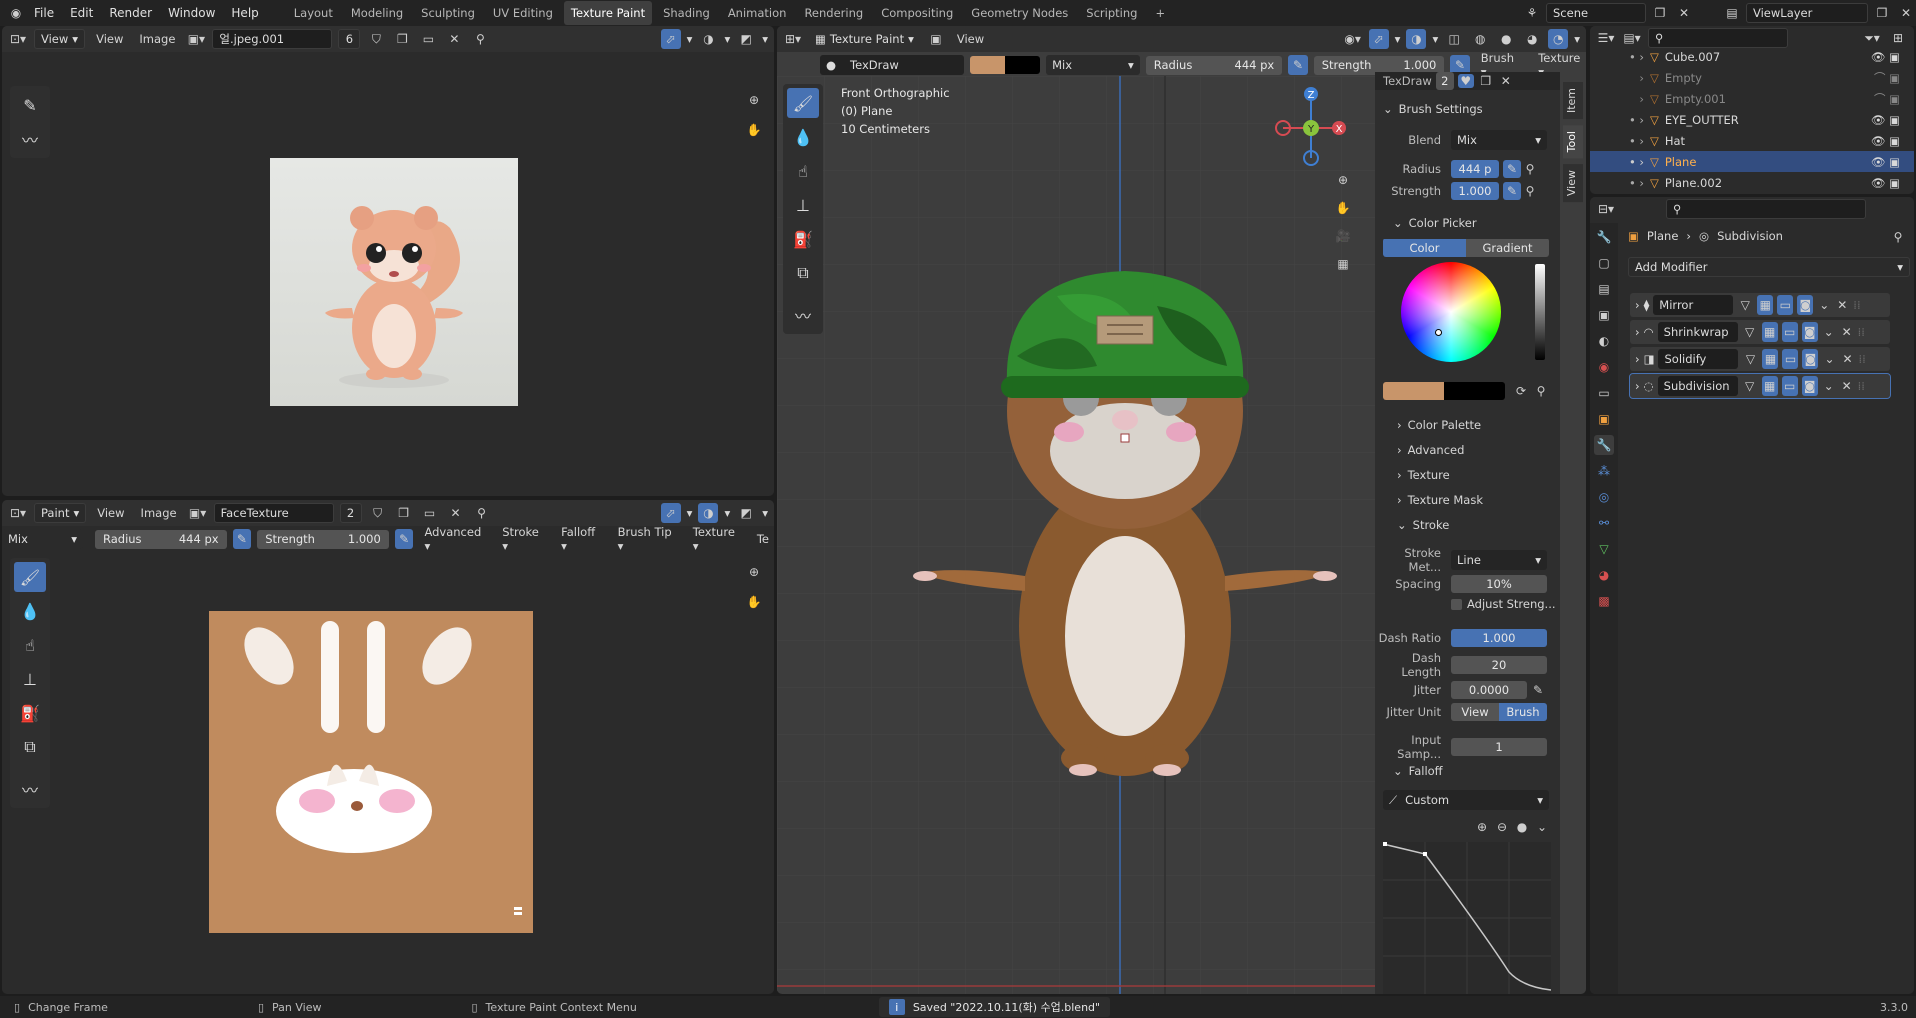  What do you see at coordinates (1604, 523) in the screenshot?
I see `constraints-tab-icon: ⚯` at bounding box center [1604, 523].